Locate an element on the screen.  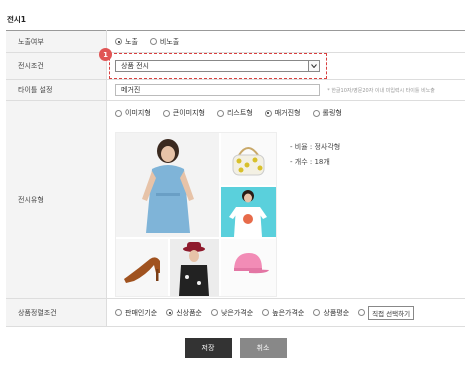
sort-label: 상품정렬조건 is located at coordinates (56, 312).